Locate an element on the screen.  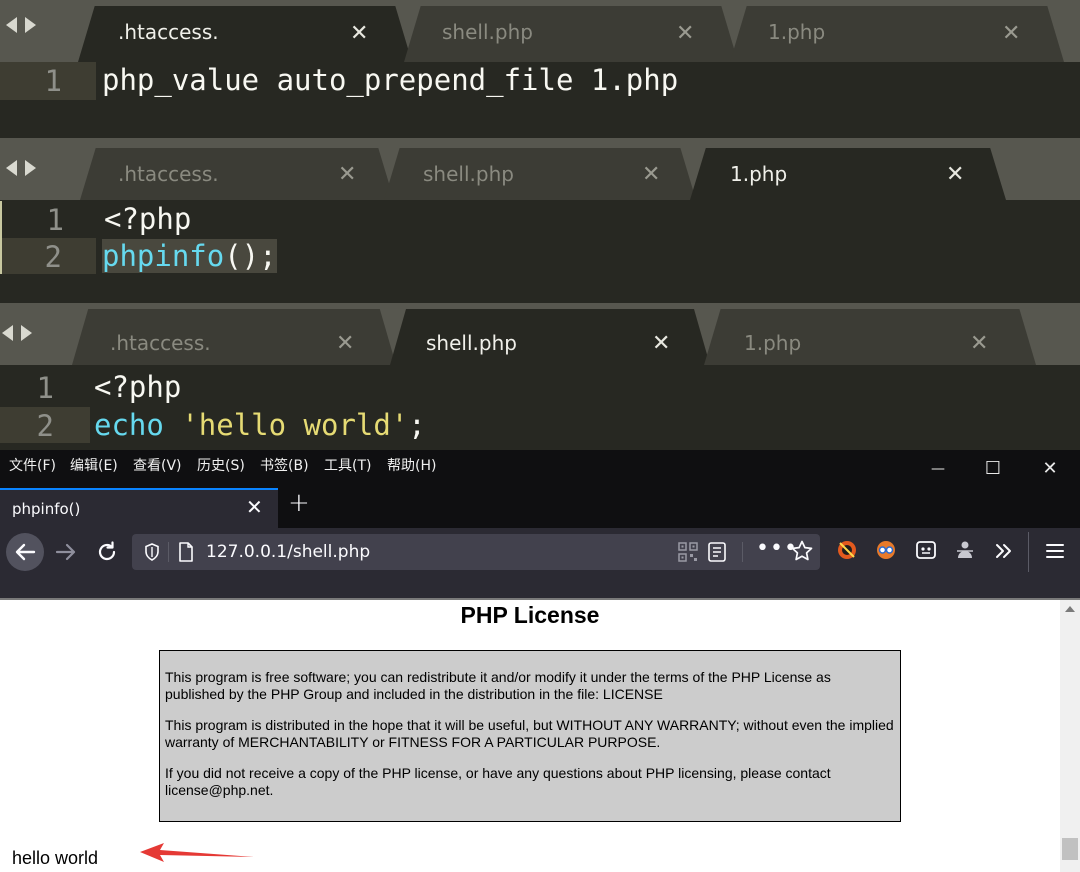
page-scrollbar is located at coordinates (1070, 736).